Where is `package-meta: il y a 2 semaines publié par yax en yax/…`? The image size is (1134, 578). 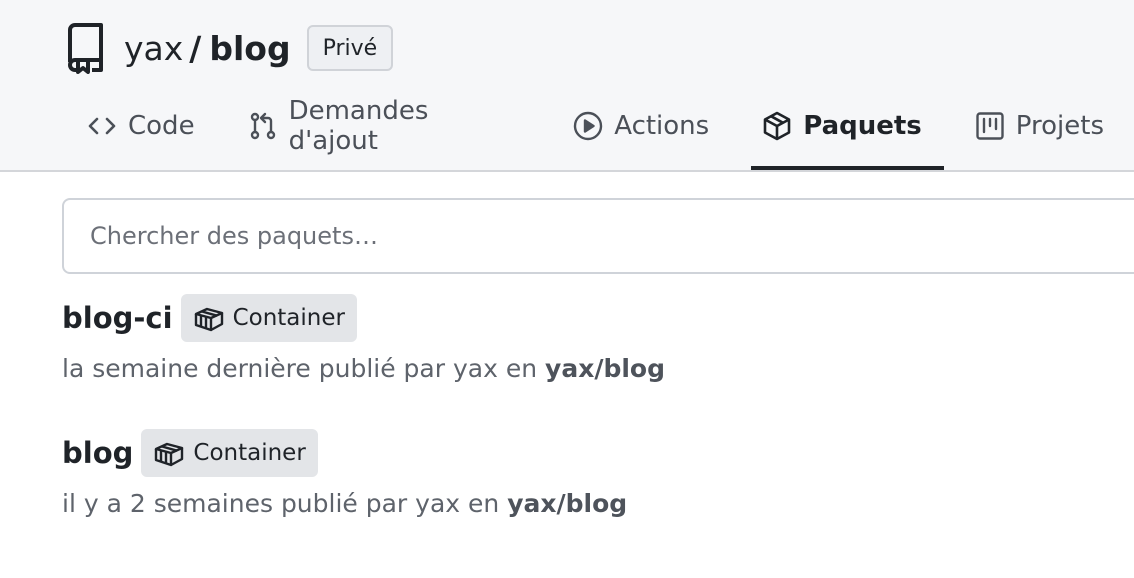
package-meta: il y a 2 semaines publié par yax en yax/… is located at coordinates (344, 503).